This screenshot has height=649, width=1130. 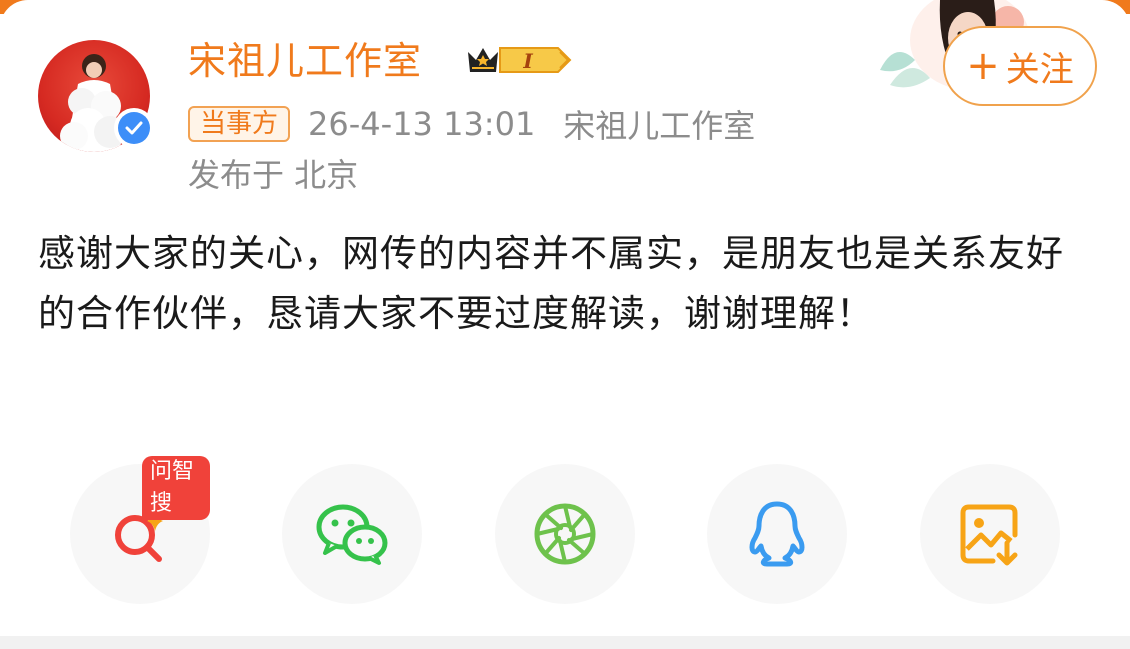 I want to click on party-badge: 当事方, so click(x=239, y=124).